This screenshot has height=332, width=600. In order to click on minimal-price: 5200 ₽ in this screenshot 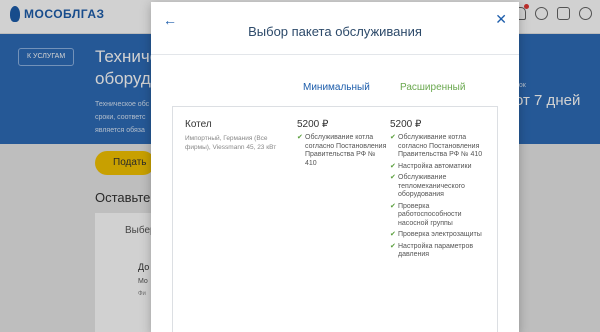, I will do `click(313, 124)`.